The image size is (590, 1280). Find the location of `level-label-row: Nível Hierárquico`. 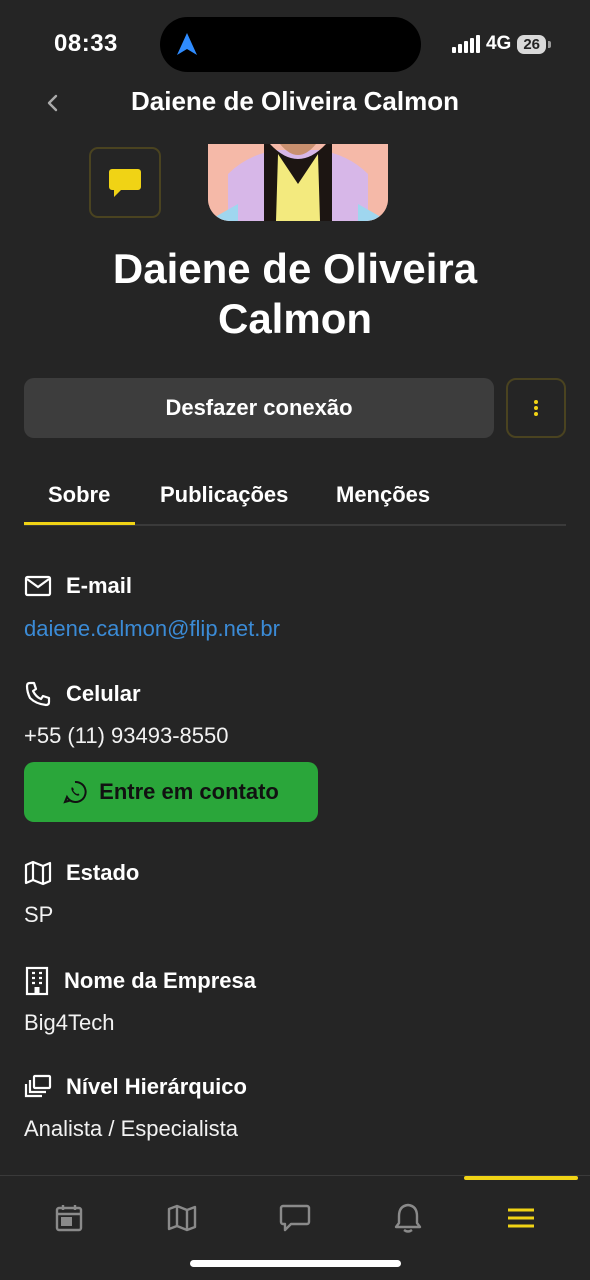

level-label-row: Nível Hierárquico is located at coordinates (135, 1087).